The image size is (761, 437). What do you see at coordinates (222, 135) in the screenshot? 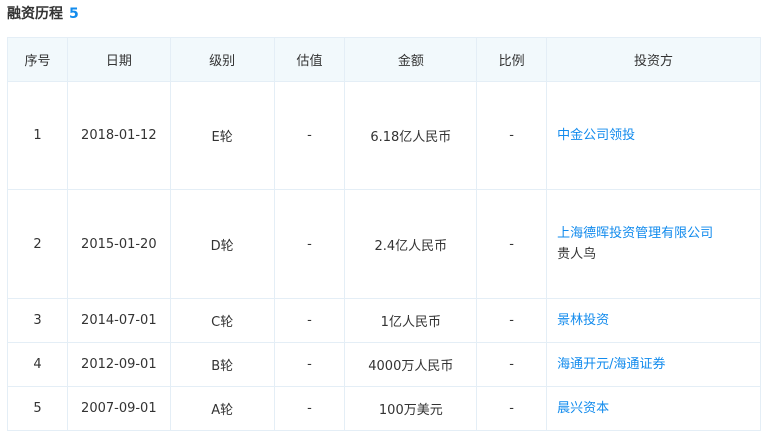
I see `cell-round: E轮` at bounding box center [222, 135].